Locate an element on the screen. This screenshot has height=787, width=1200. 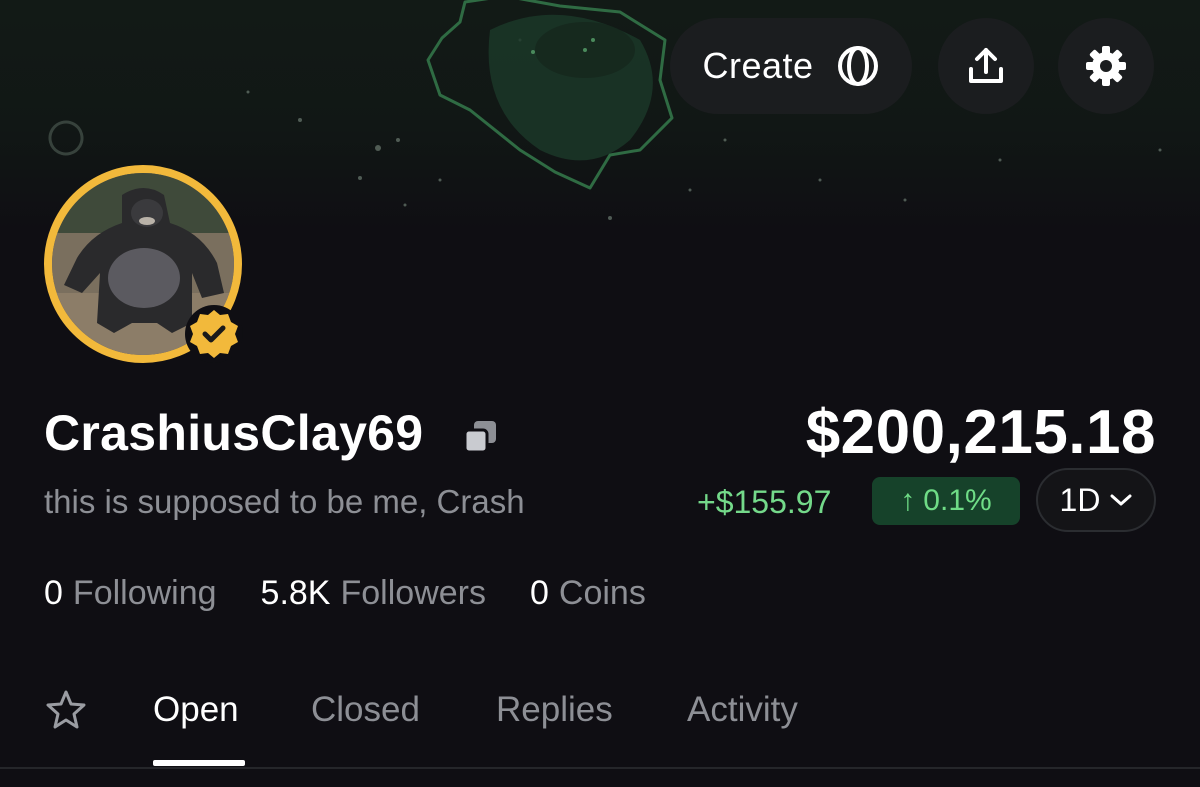
following-label: Following is located at coordinates (144, 593).